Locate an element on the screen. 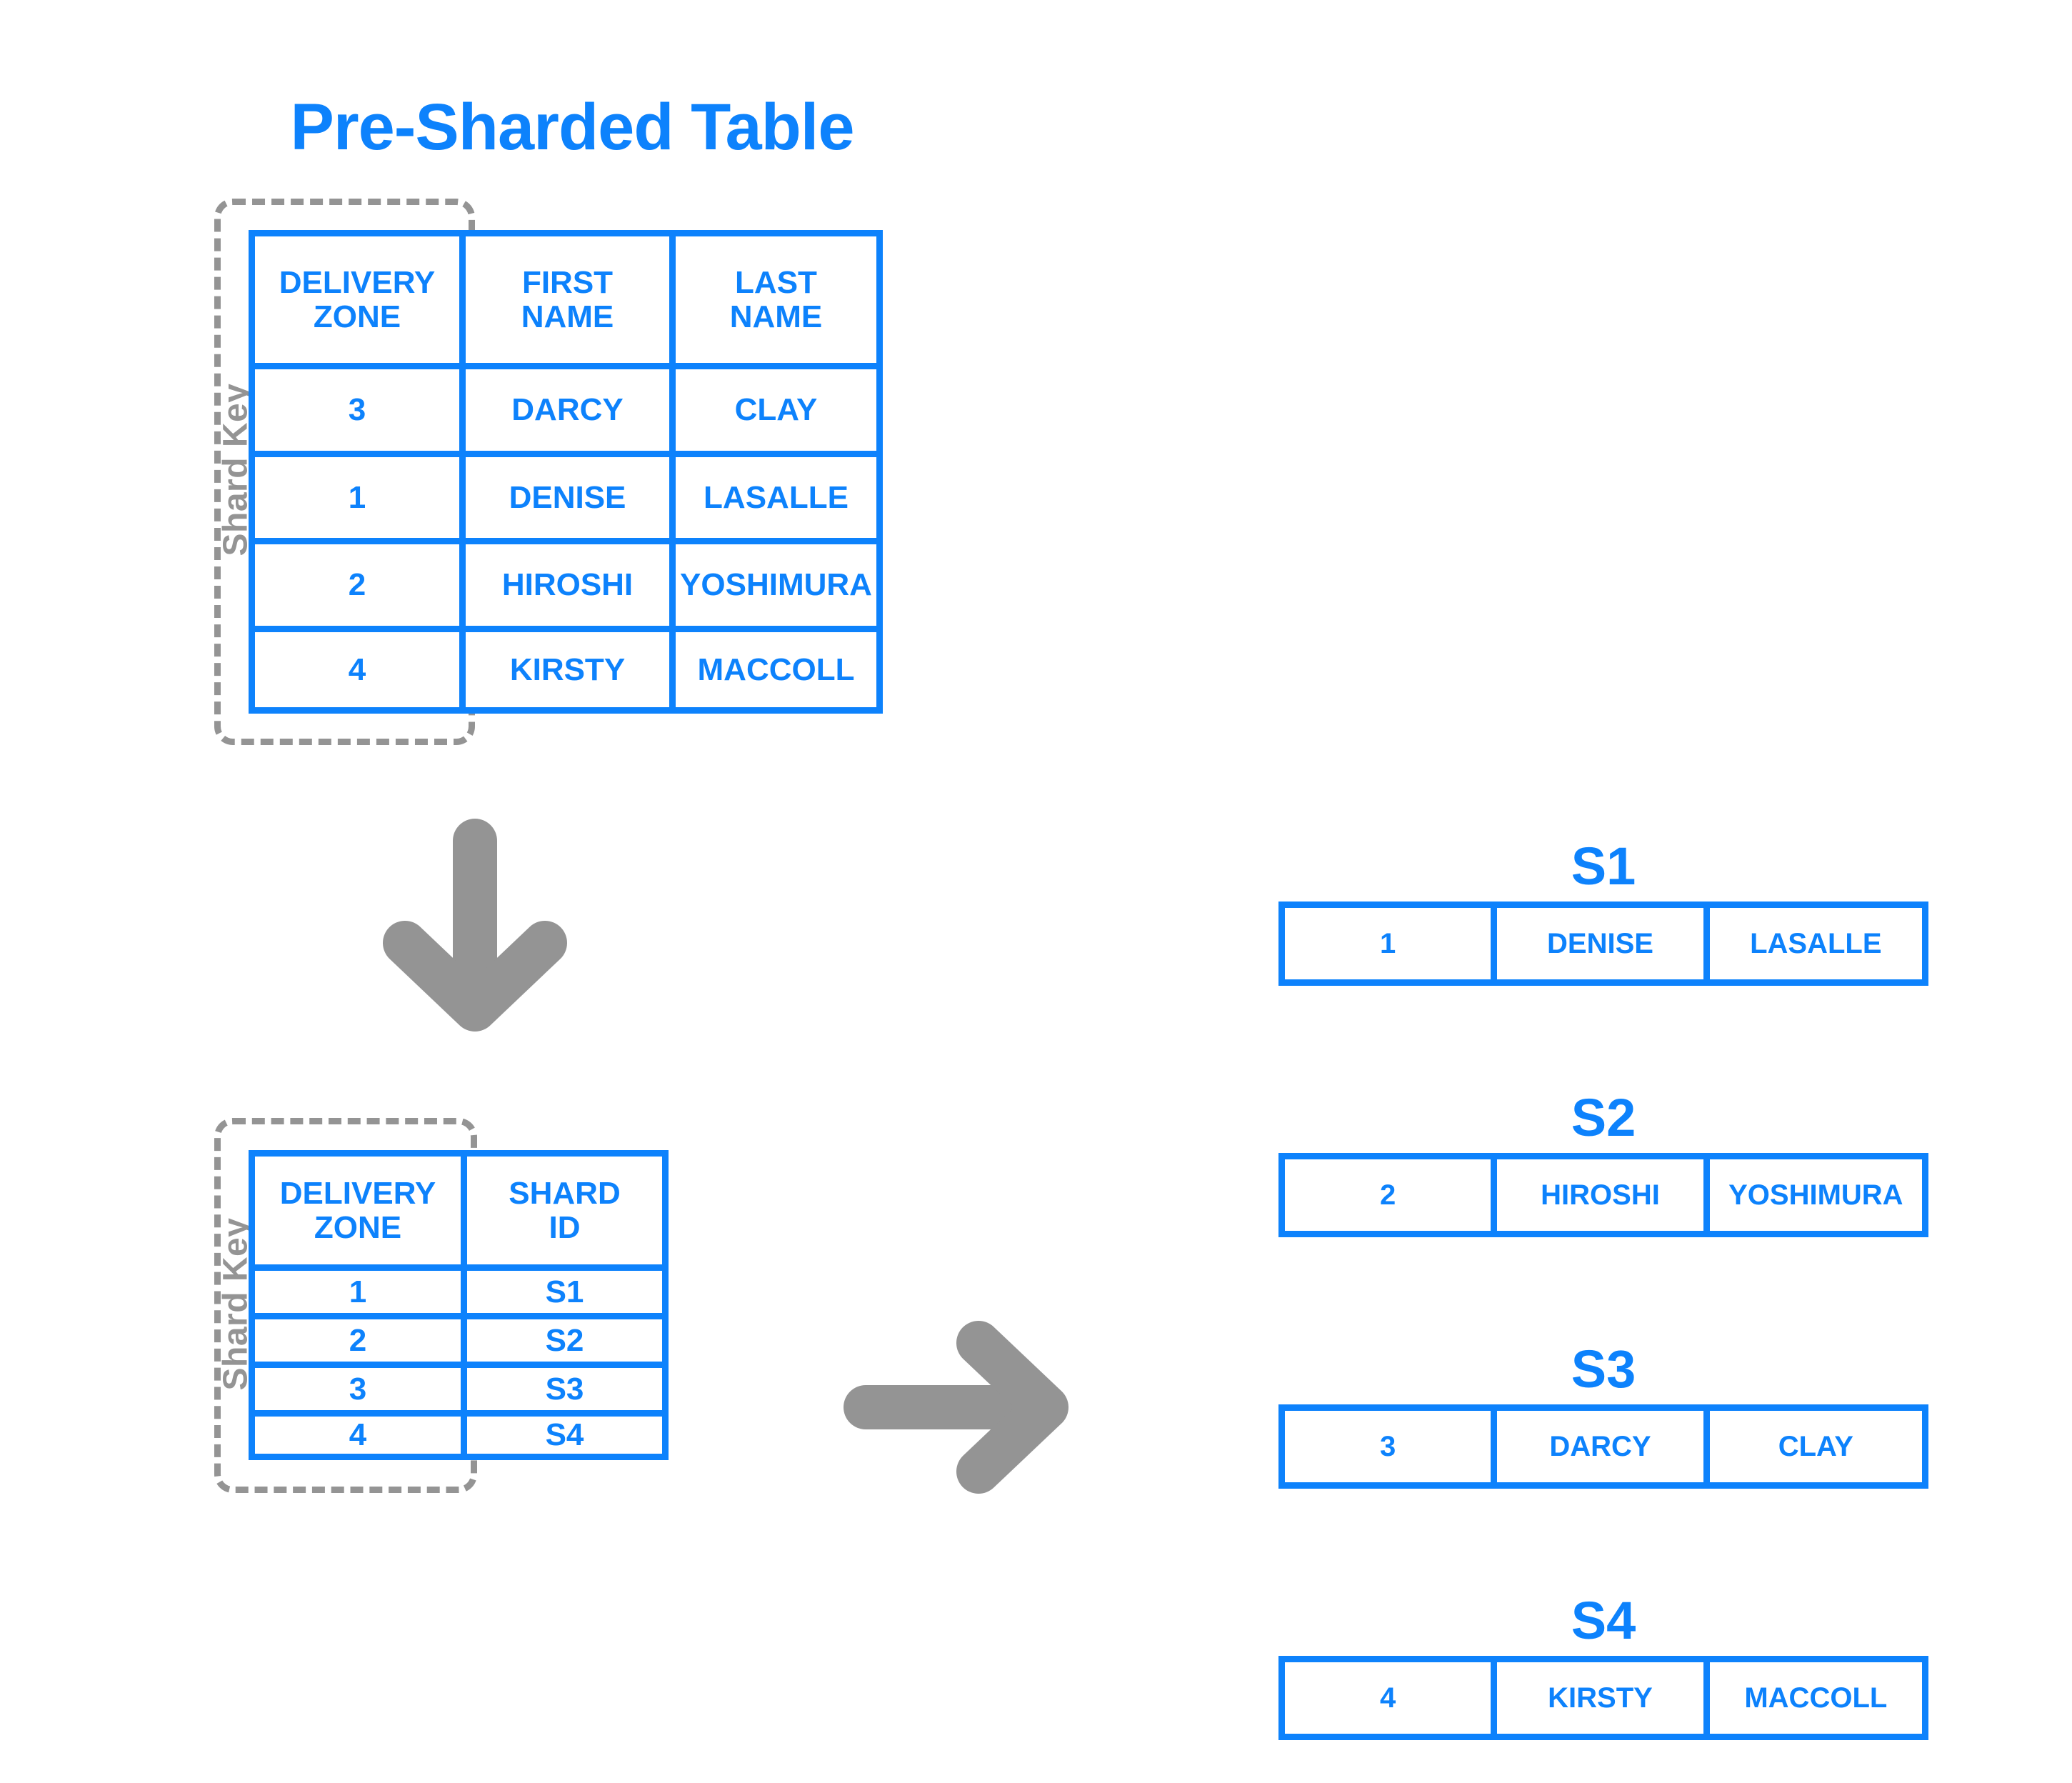  shard-label: S2 is located at coordinates (1604, 1117).